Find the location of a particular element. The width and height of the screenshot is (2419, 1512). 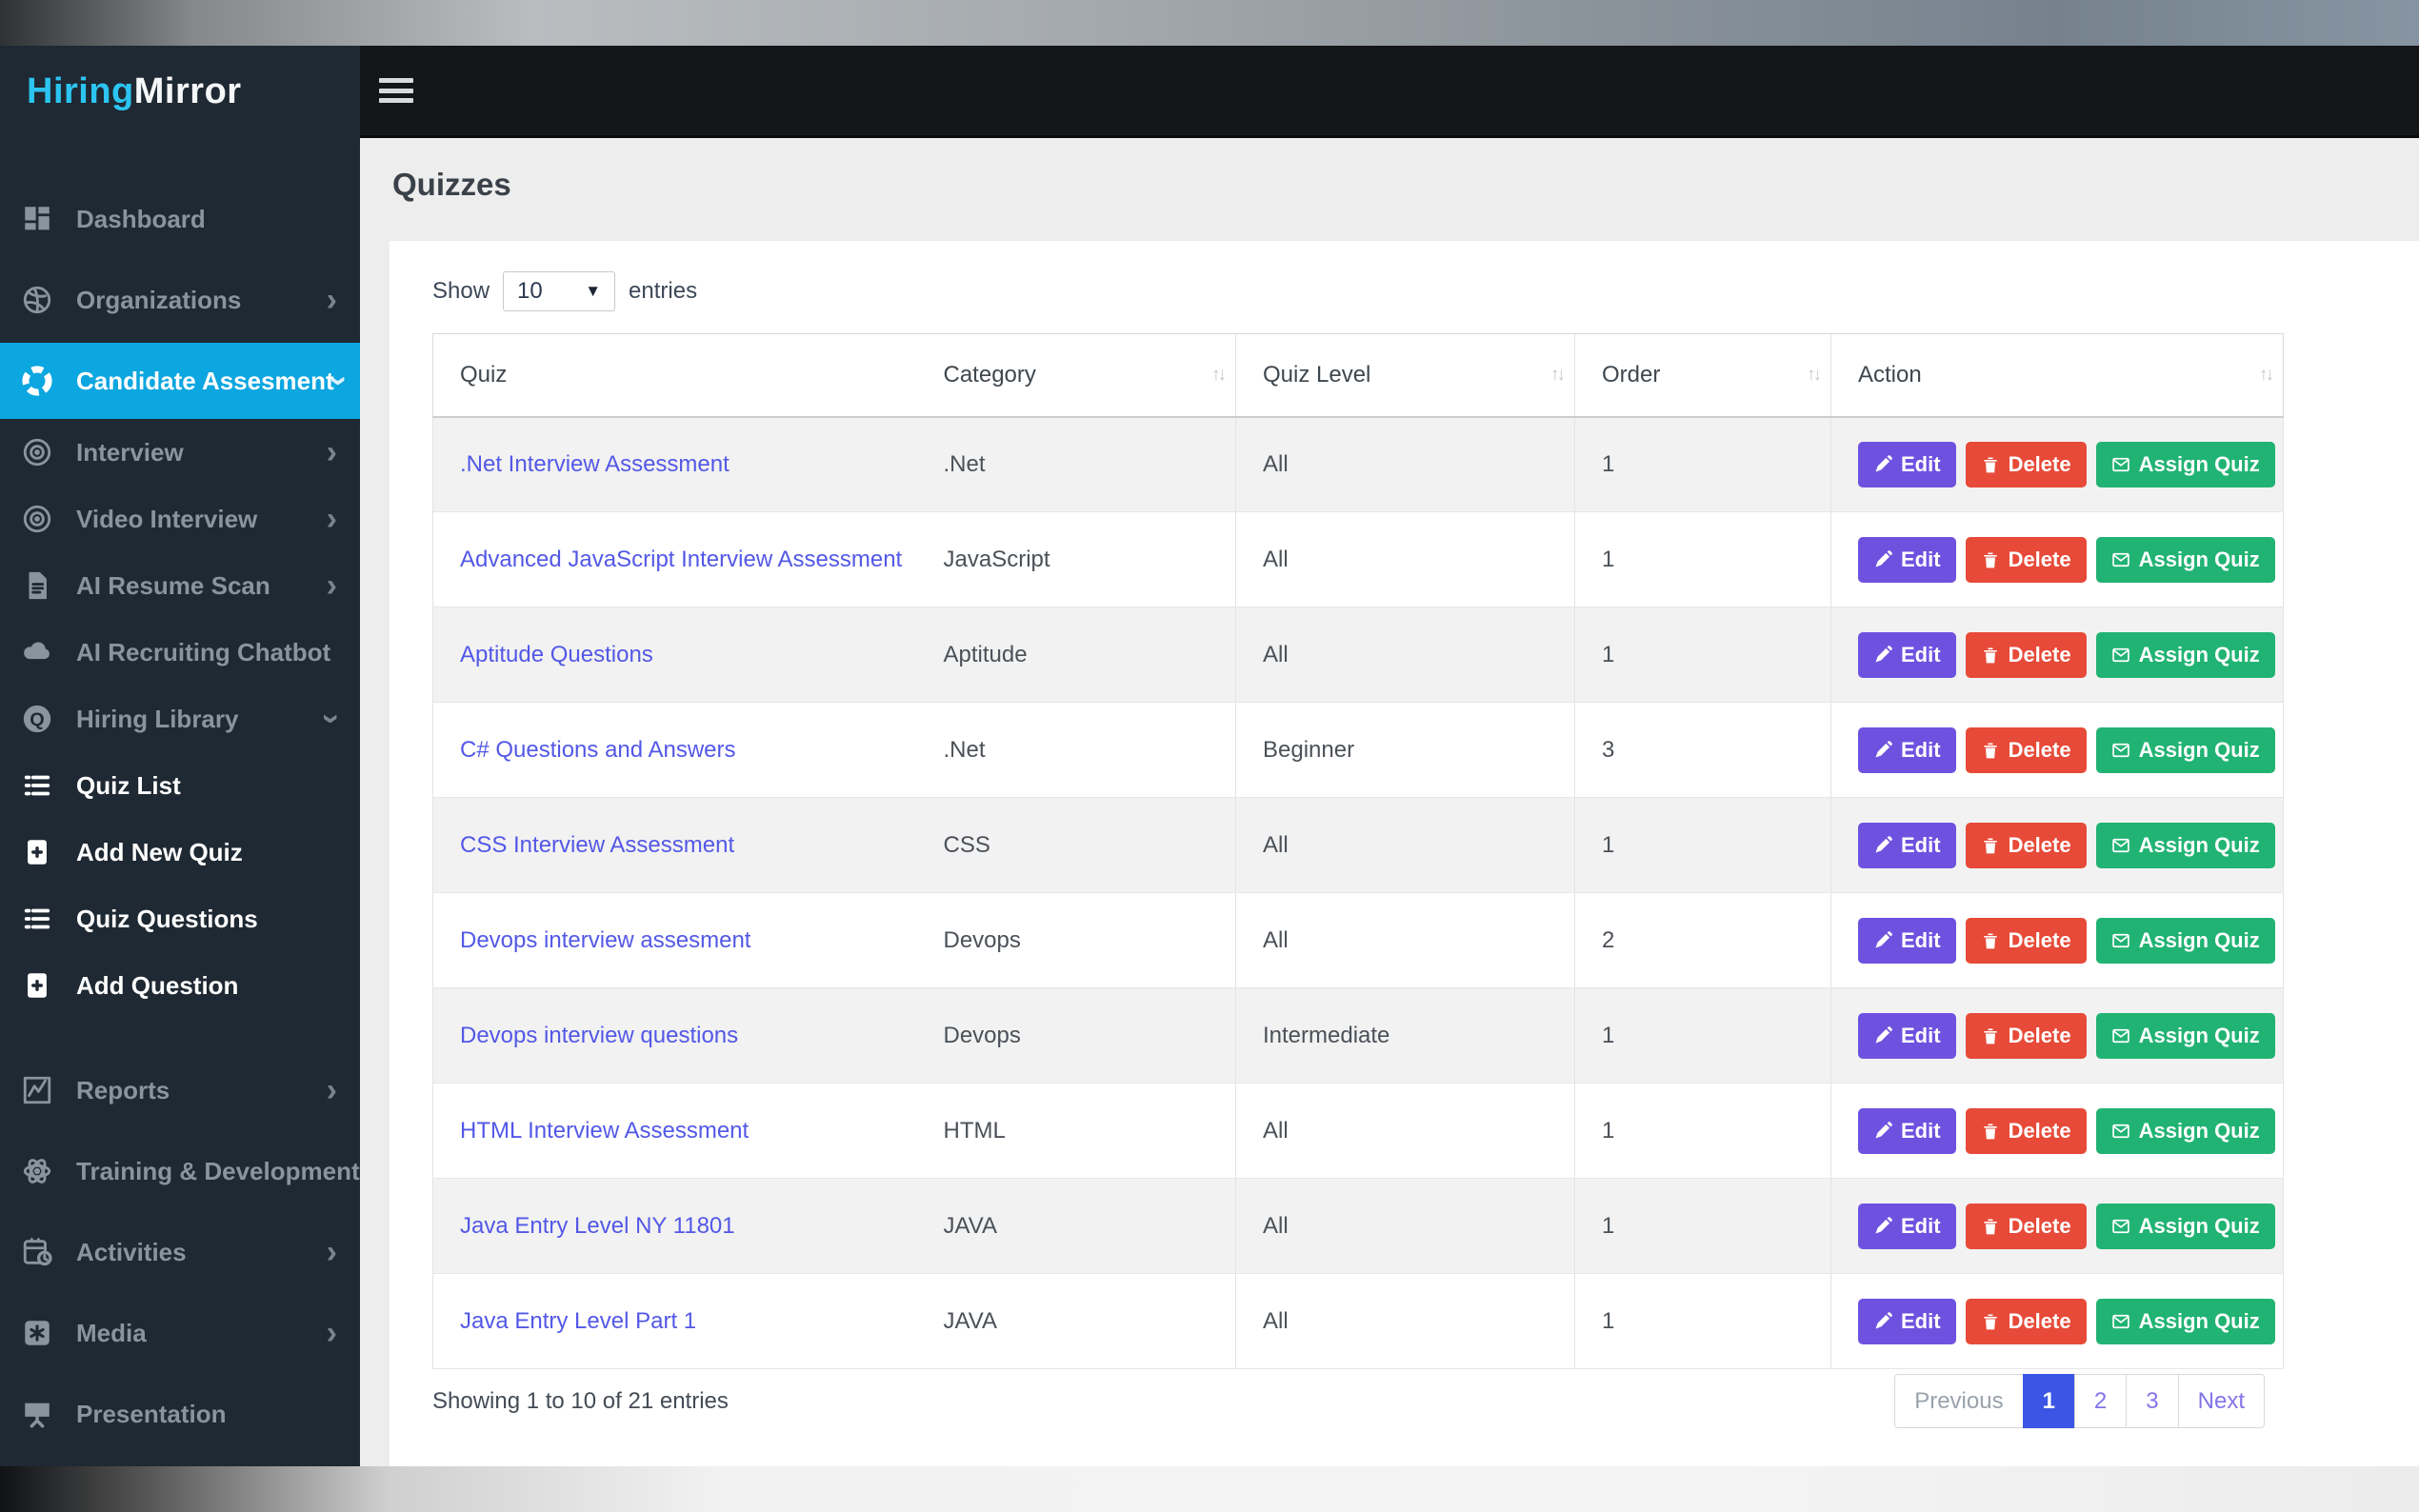

sidebar-item-add-question: Add Question is located at coordinates (180, 985).